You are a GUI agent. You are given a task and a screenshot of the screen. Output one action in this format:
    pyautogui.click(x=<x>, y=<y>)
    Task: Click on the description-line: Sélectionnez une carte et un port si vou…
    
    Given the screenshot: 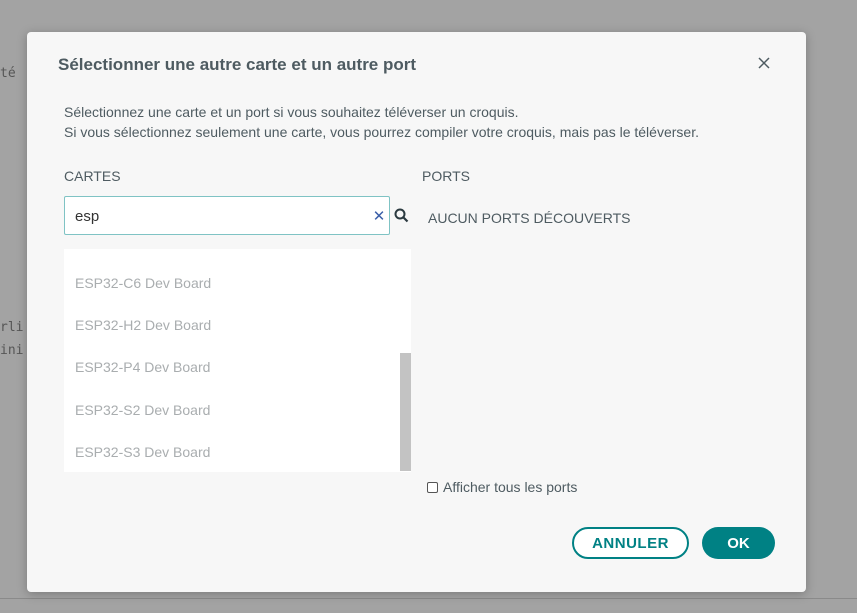 What is the action you would take?
    pyautogui.click(x=291, y=112)
    